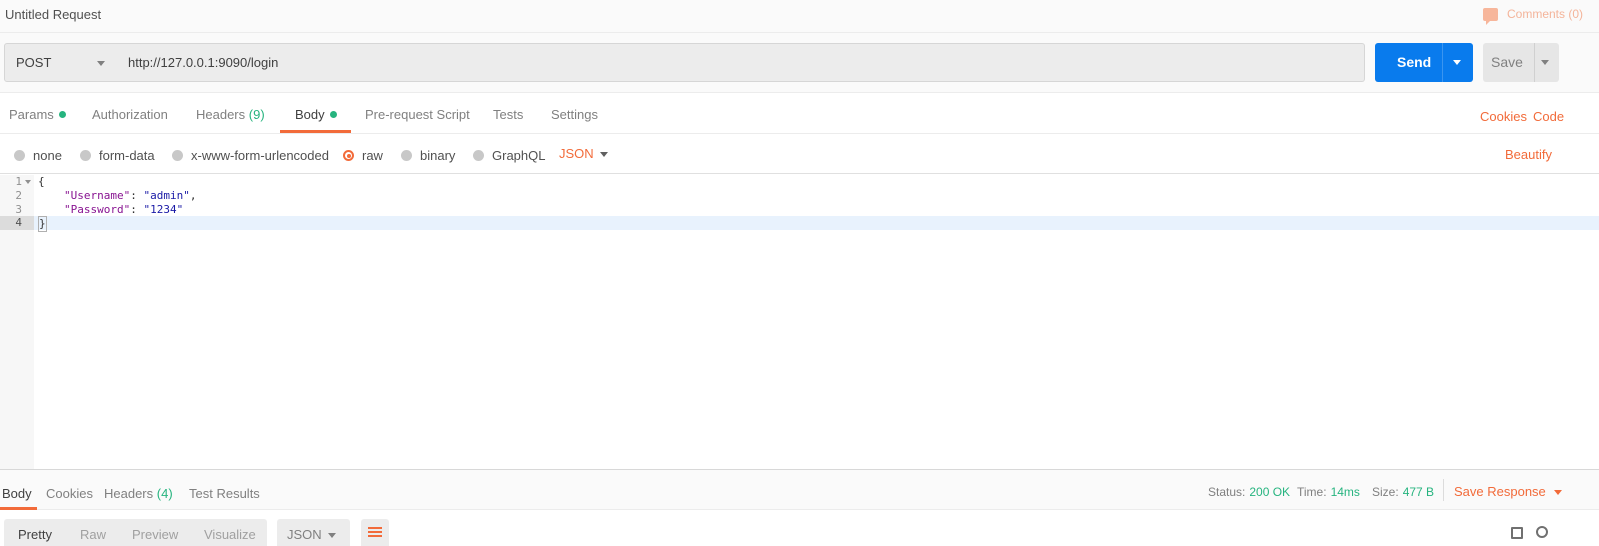 This screenshot has width=1599, height=546. I want to click on tab-tests: Tests, so click(508, 114).